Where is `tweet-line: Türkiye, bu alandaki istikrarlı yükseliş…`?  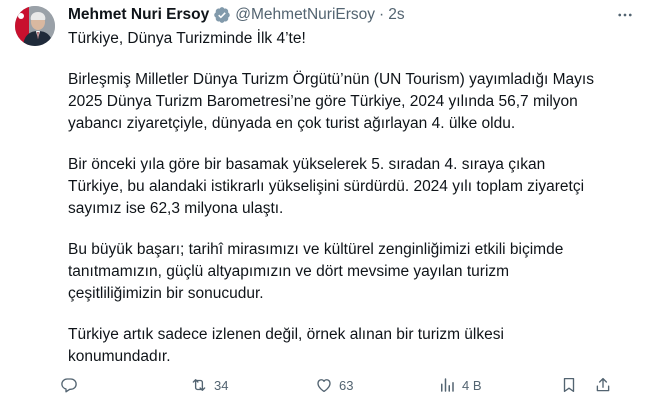 tweet-line: Türkiye, bu alandaki istikrarlı yükseliş… is located at coordinates (326, 186).